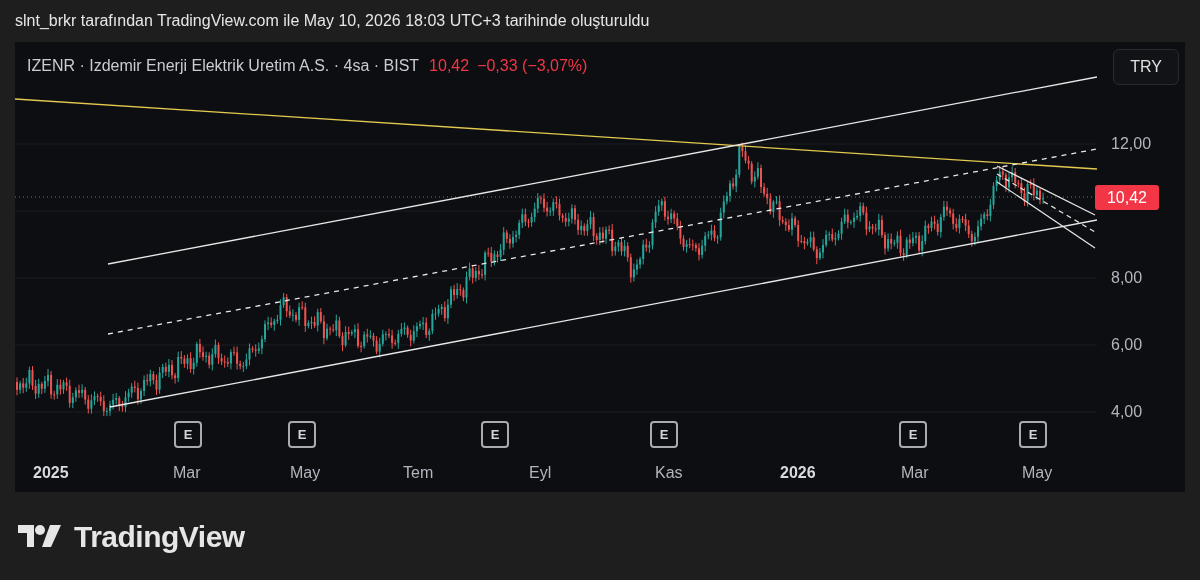  What do you see at coordinates (1127, 197) in the screenshot?
I see `price-badge: 10,42` at bounding box center [1127, 197].